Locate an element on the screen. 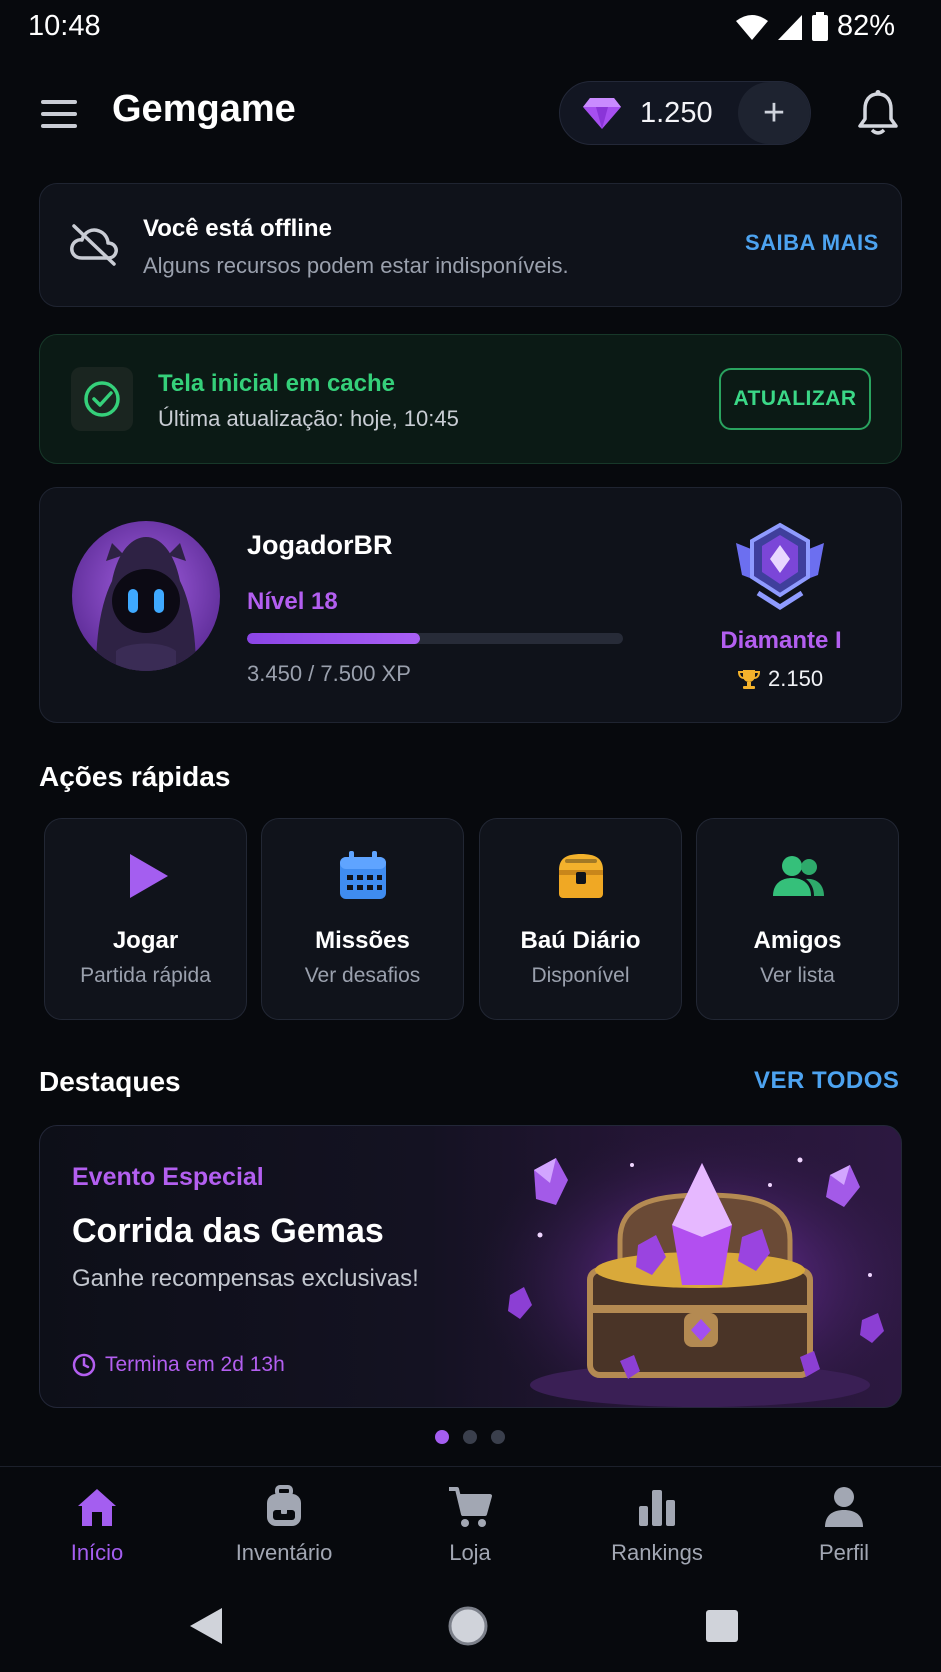 This screenshot has height=1672, width=941. event-timer: Termina em 2d 13h is located at coordinates (178, 1365).